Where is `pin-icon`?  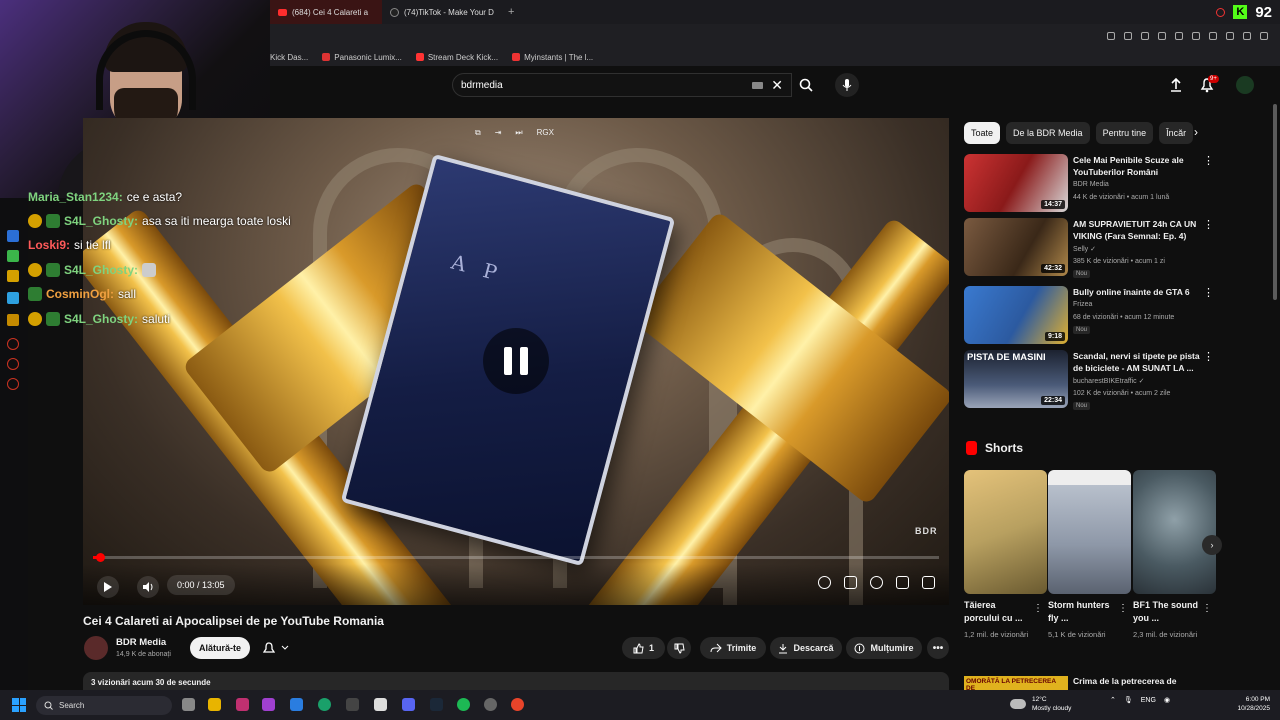
pin-icon is located at coordinates (1111, 36).